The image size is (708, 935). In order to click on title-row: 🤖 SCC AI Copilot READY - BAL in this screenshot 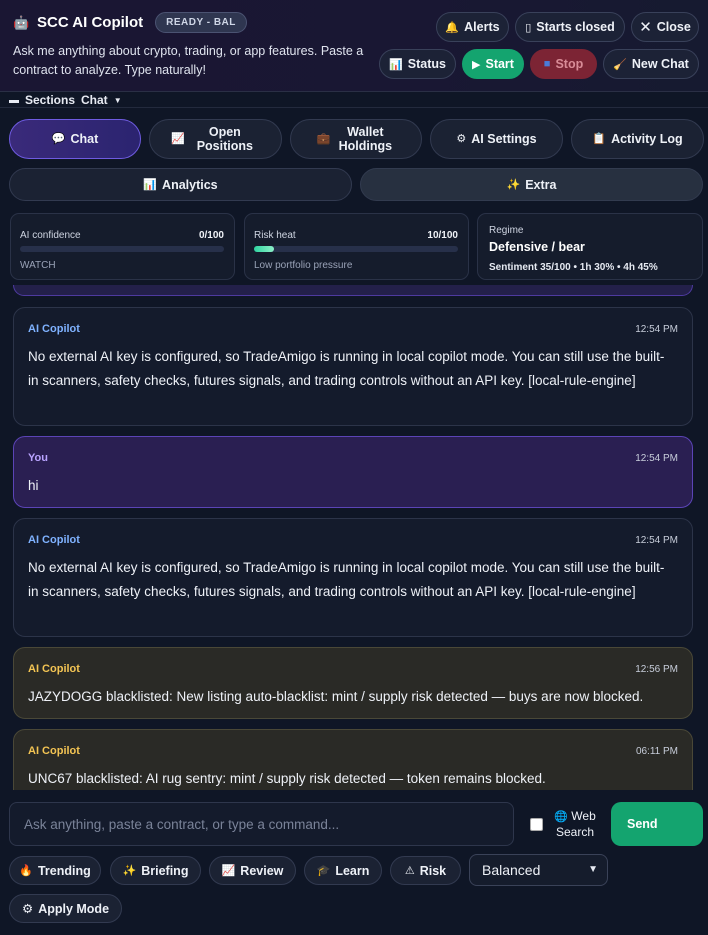, I will do `click(130, 22)`.